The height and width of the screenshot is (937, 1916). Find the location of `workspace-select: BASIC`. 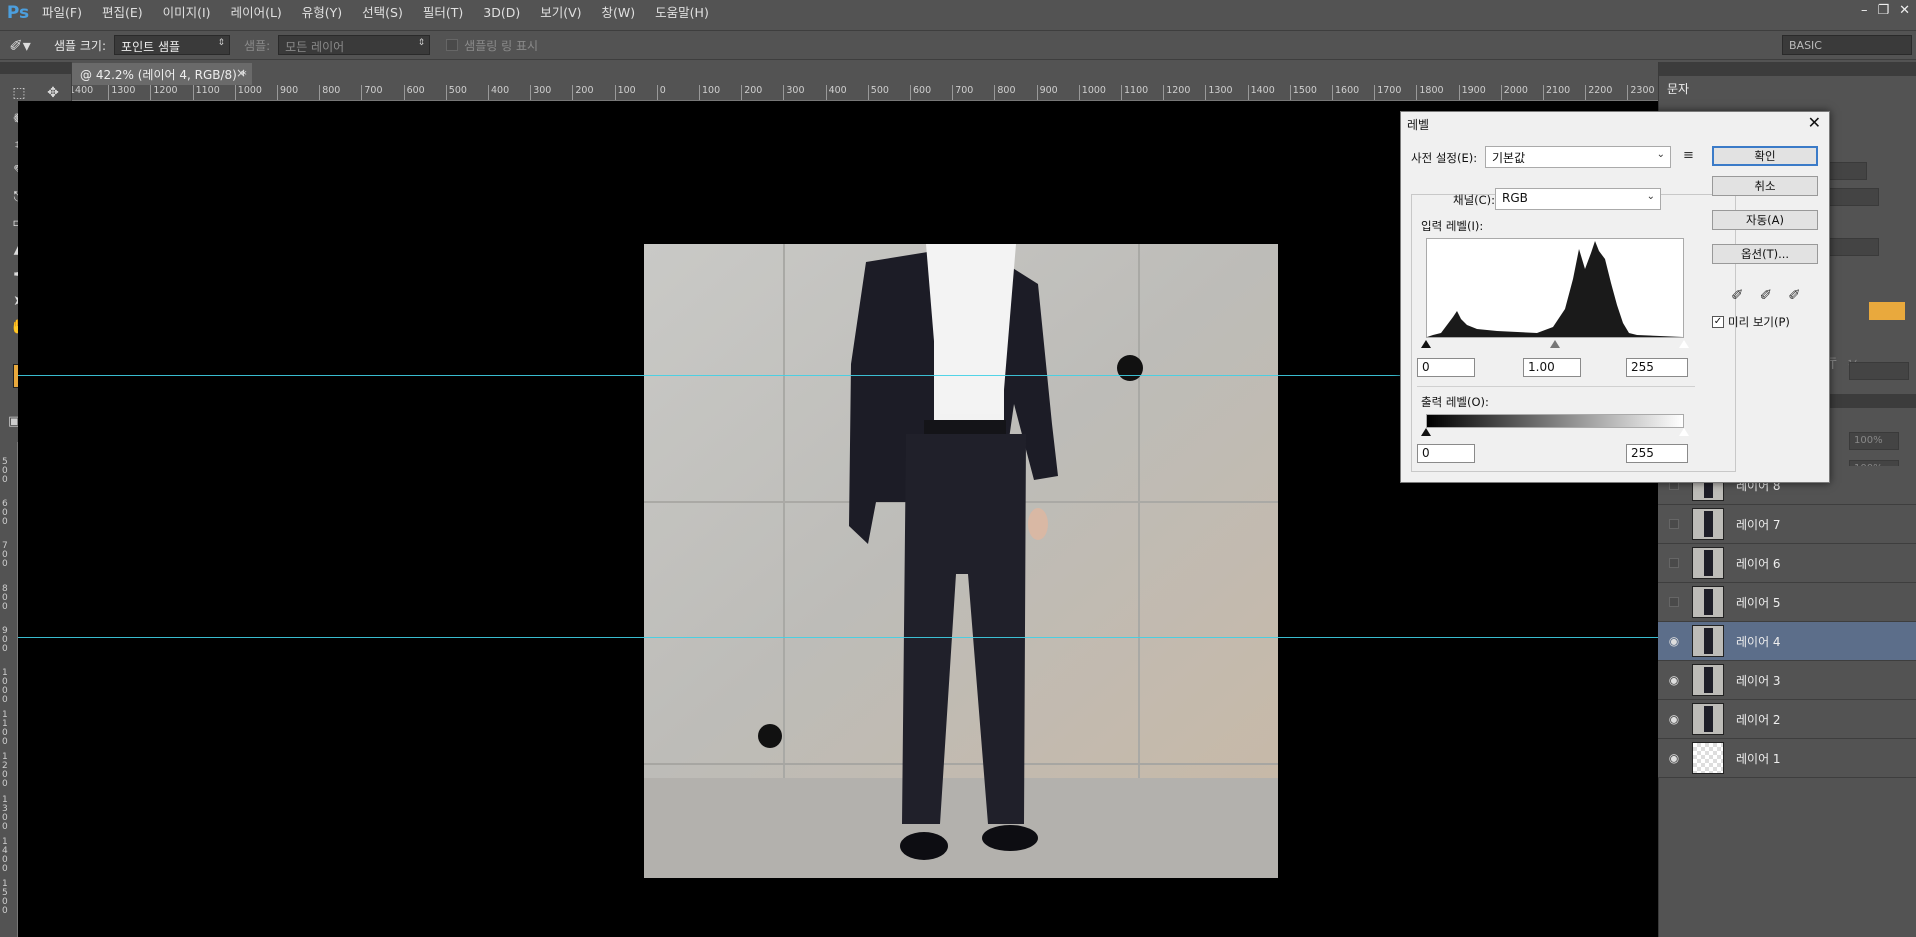

workspace-select: BASIC is located at coordinates (1847, 45).